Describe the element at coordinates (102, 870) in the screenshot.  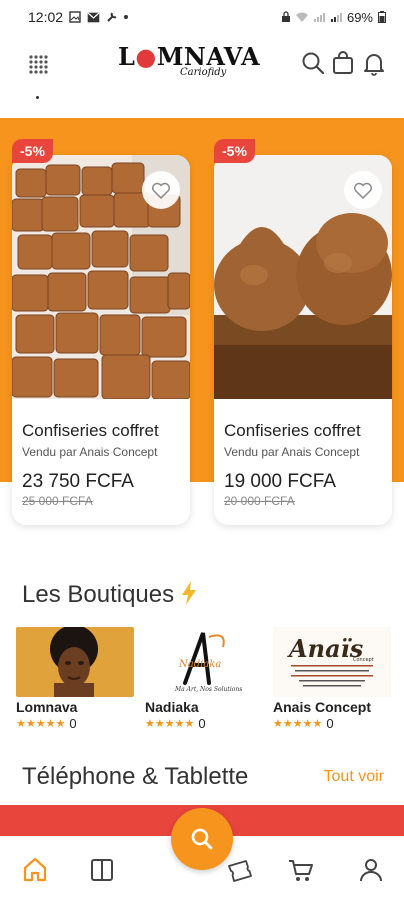
I see `catalog-icon` at that location.